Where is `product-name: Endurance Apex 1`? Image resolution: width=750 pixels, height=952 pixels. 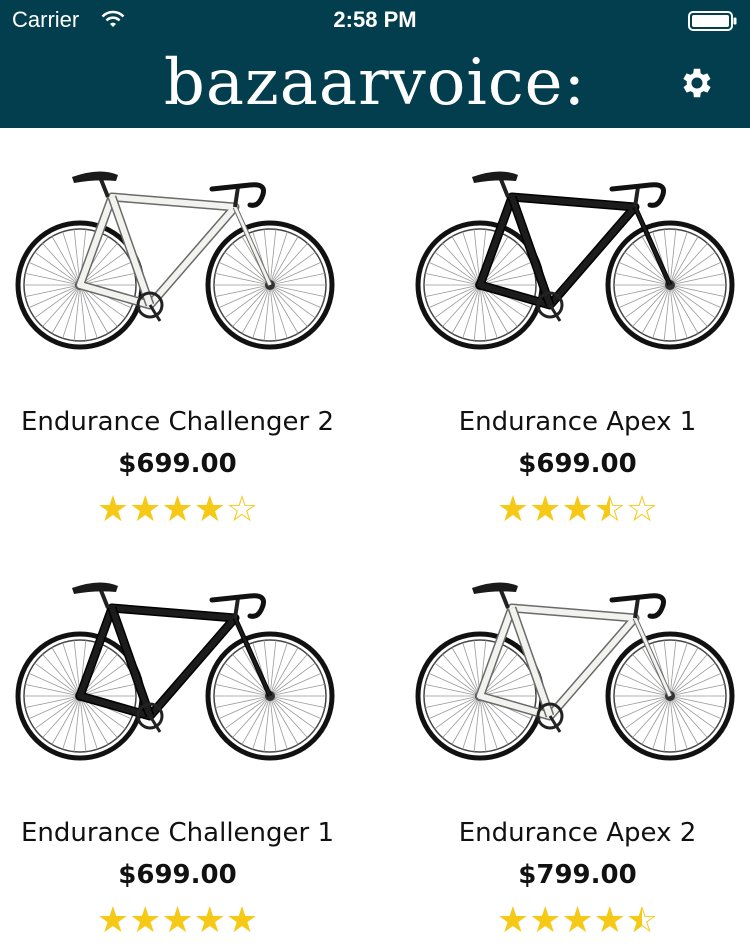
product-name: Endurance Apex 1 is located at coordinates (577, 422).